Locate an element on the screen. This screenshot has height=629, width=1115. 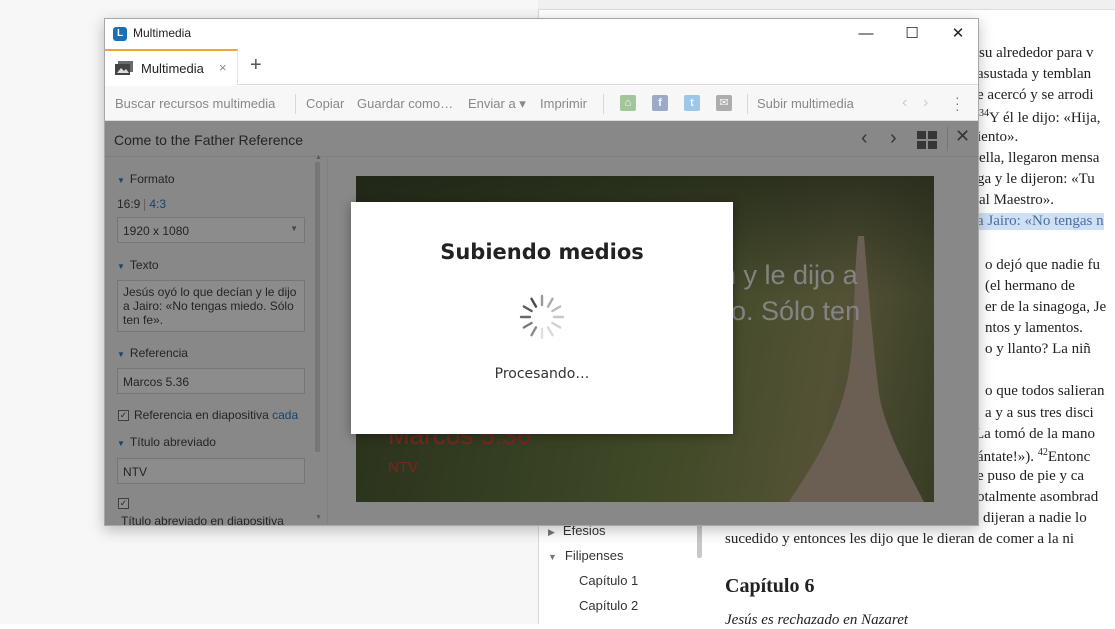
tab-bar: Multimedia × + is located at coordinates (541, 67).